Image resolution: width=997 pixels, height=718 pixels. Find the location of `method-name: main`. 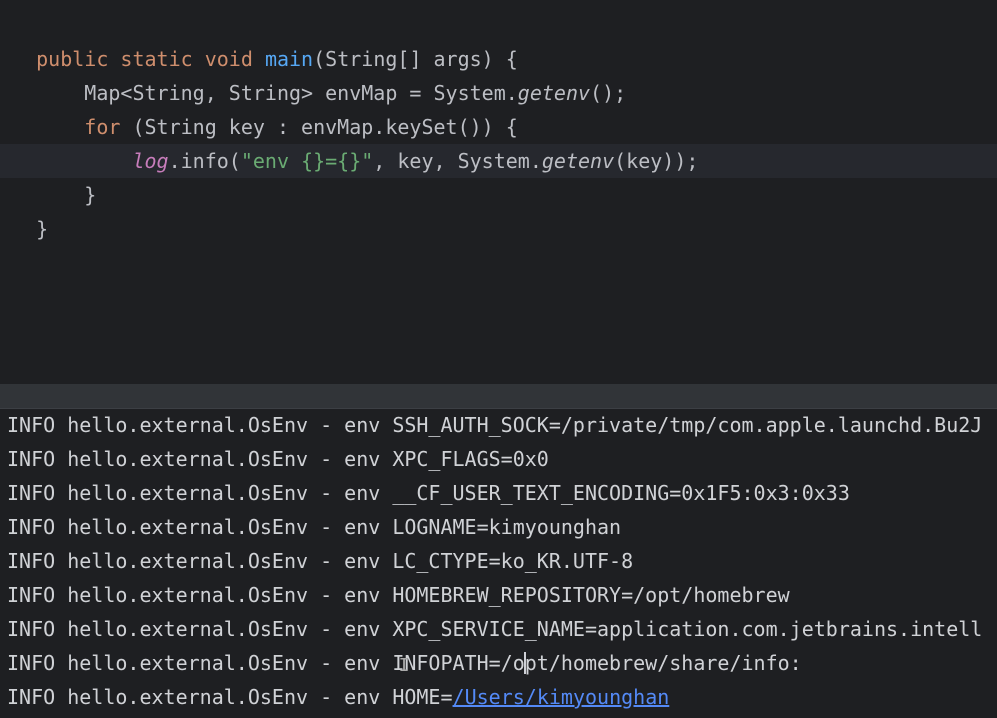

method-name: main is located at coordinates (289, 59).